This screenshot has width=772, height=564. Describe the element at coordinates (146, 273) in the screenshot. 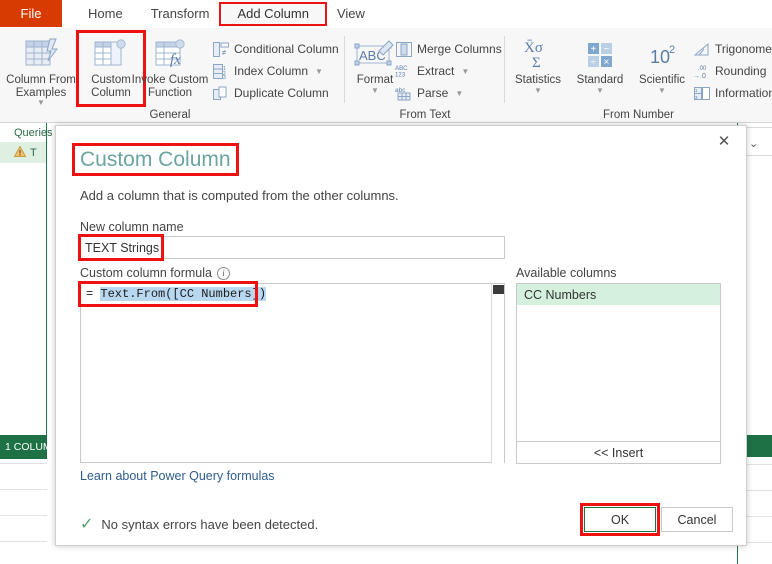

I see `custom-column-formula-label-text: Custom column formula` at that location.